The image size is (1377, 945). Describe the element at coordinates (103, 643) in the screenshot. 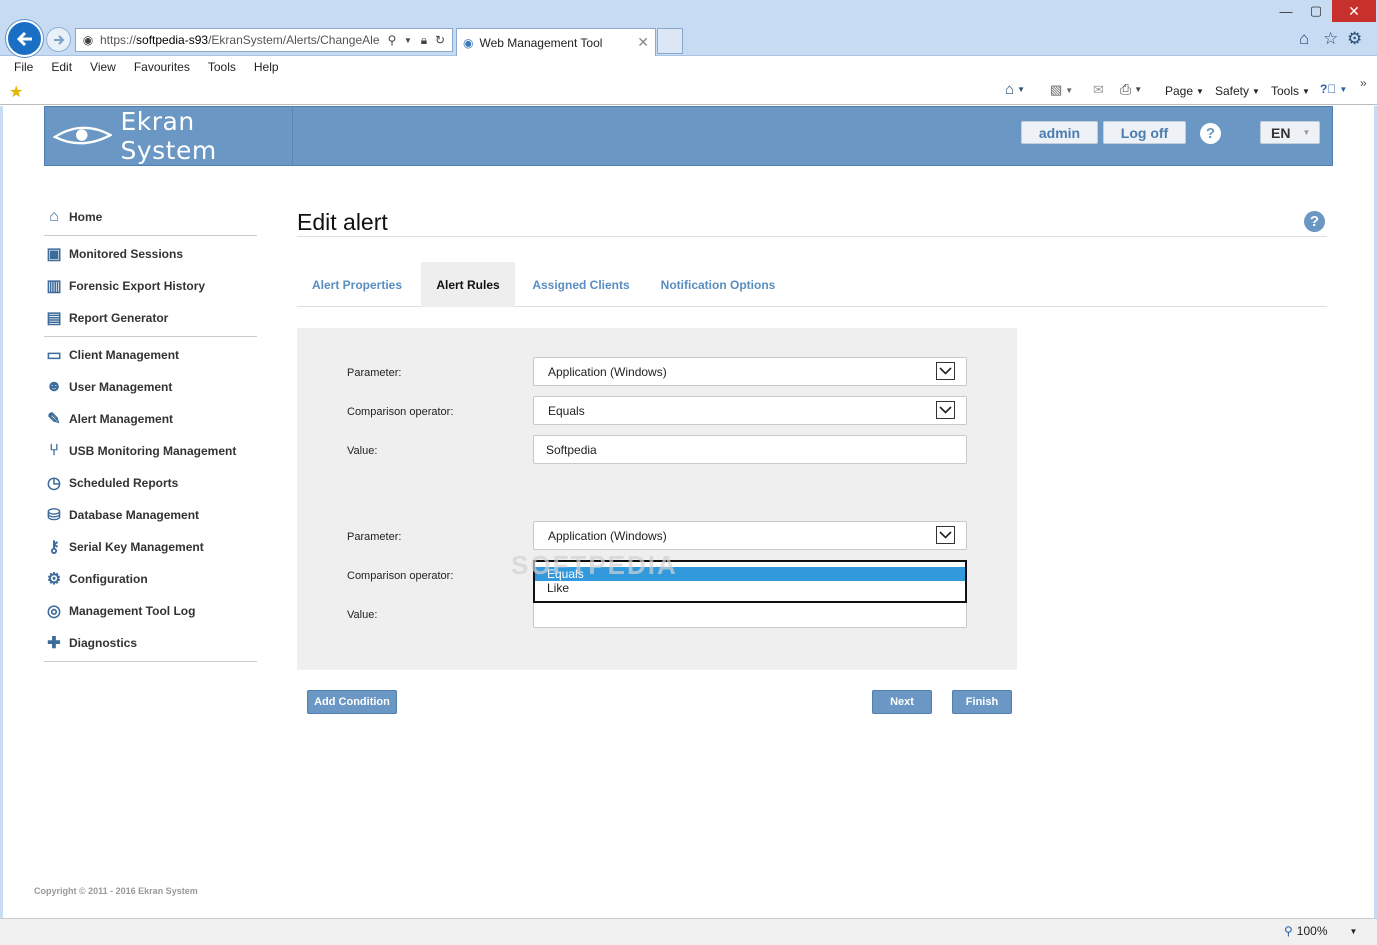

I see `sidebar-item-label: Diagnostics` at that location.